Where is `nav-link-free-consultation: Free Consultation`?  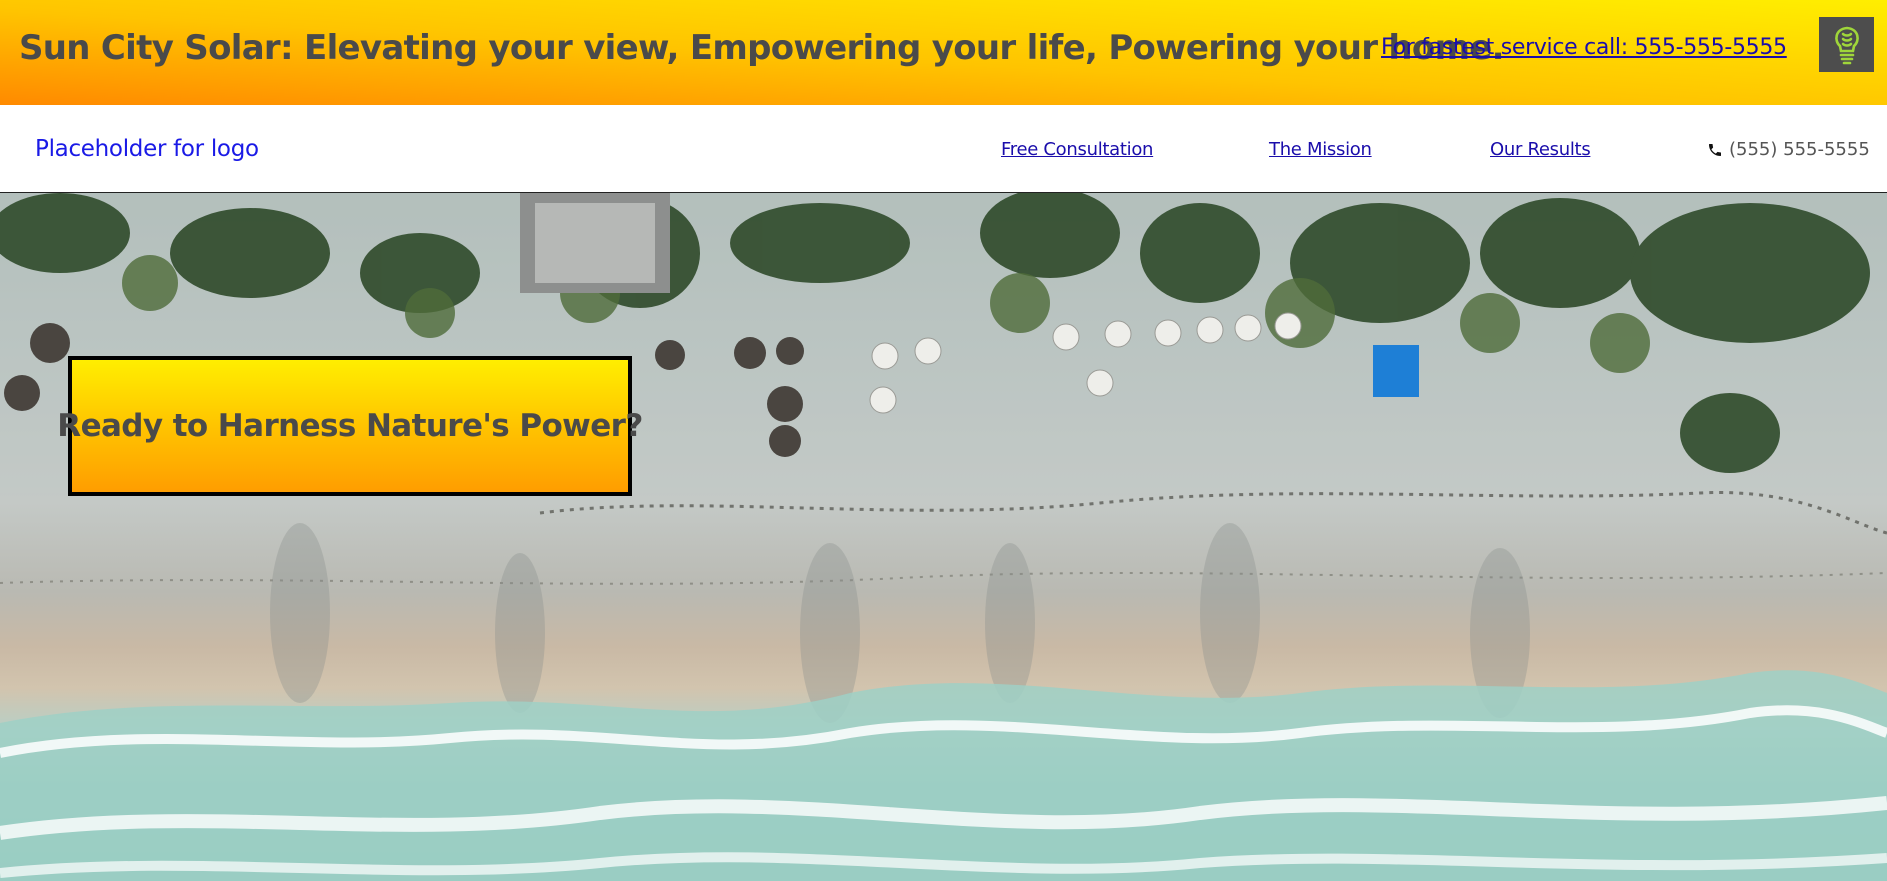 nav-link-free-consultation: Free Consultation is located at coordinates (1077, 149).